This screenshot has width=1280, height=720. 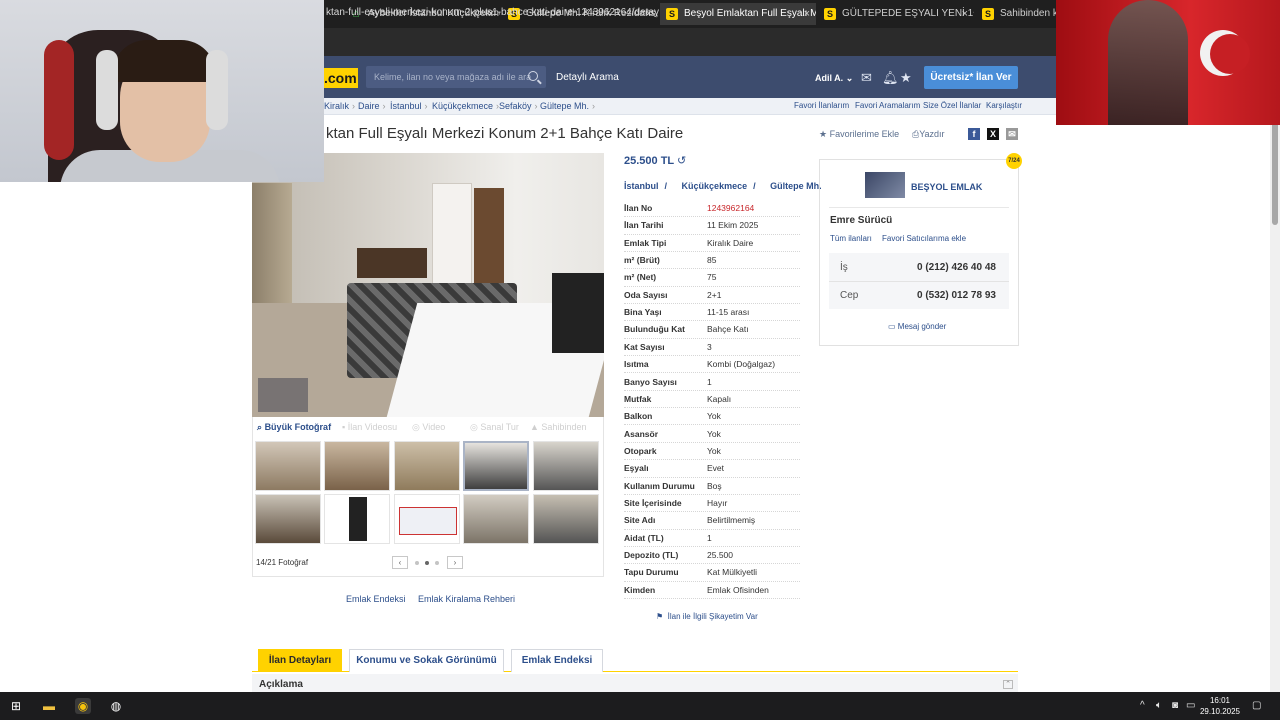 What do you see at coordinates (896, 14) in the screenshot?
I see `browser-tab-4: S GÜLTEPEDE EŞYALI YENİ 1+1 G ×` at bounding box center [896, 14].